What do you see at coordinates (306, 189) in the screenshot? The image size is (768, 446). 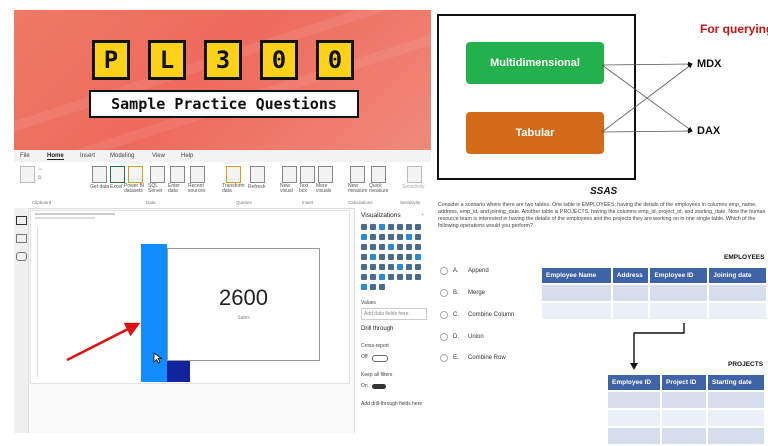 I see `text-box-button: Text box` at bounding box center [306, 189].